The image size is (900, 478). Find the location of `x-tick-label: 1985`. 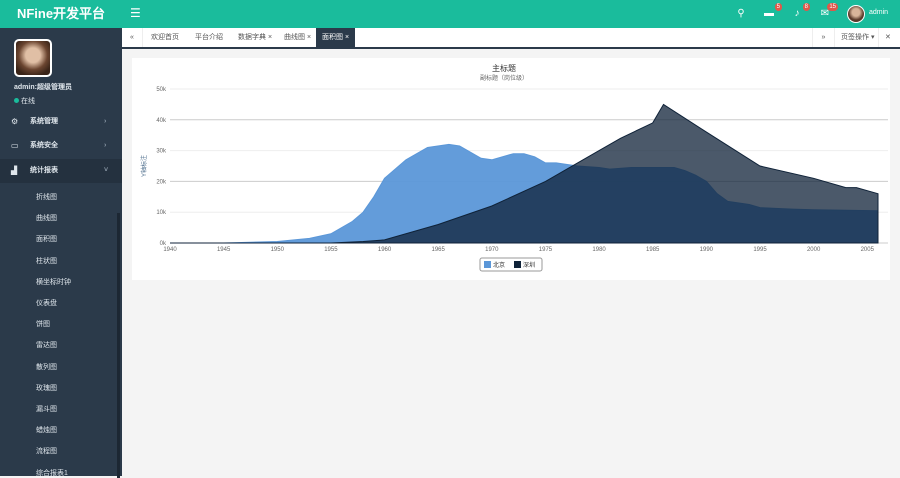

x-tick-label: 1985 is located at coordinates (653, 250).